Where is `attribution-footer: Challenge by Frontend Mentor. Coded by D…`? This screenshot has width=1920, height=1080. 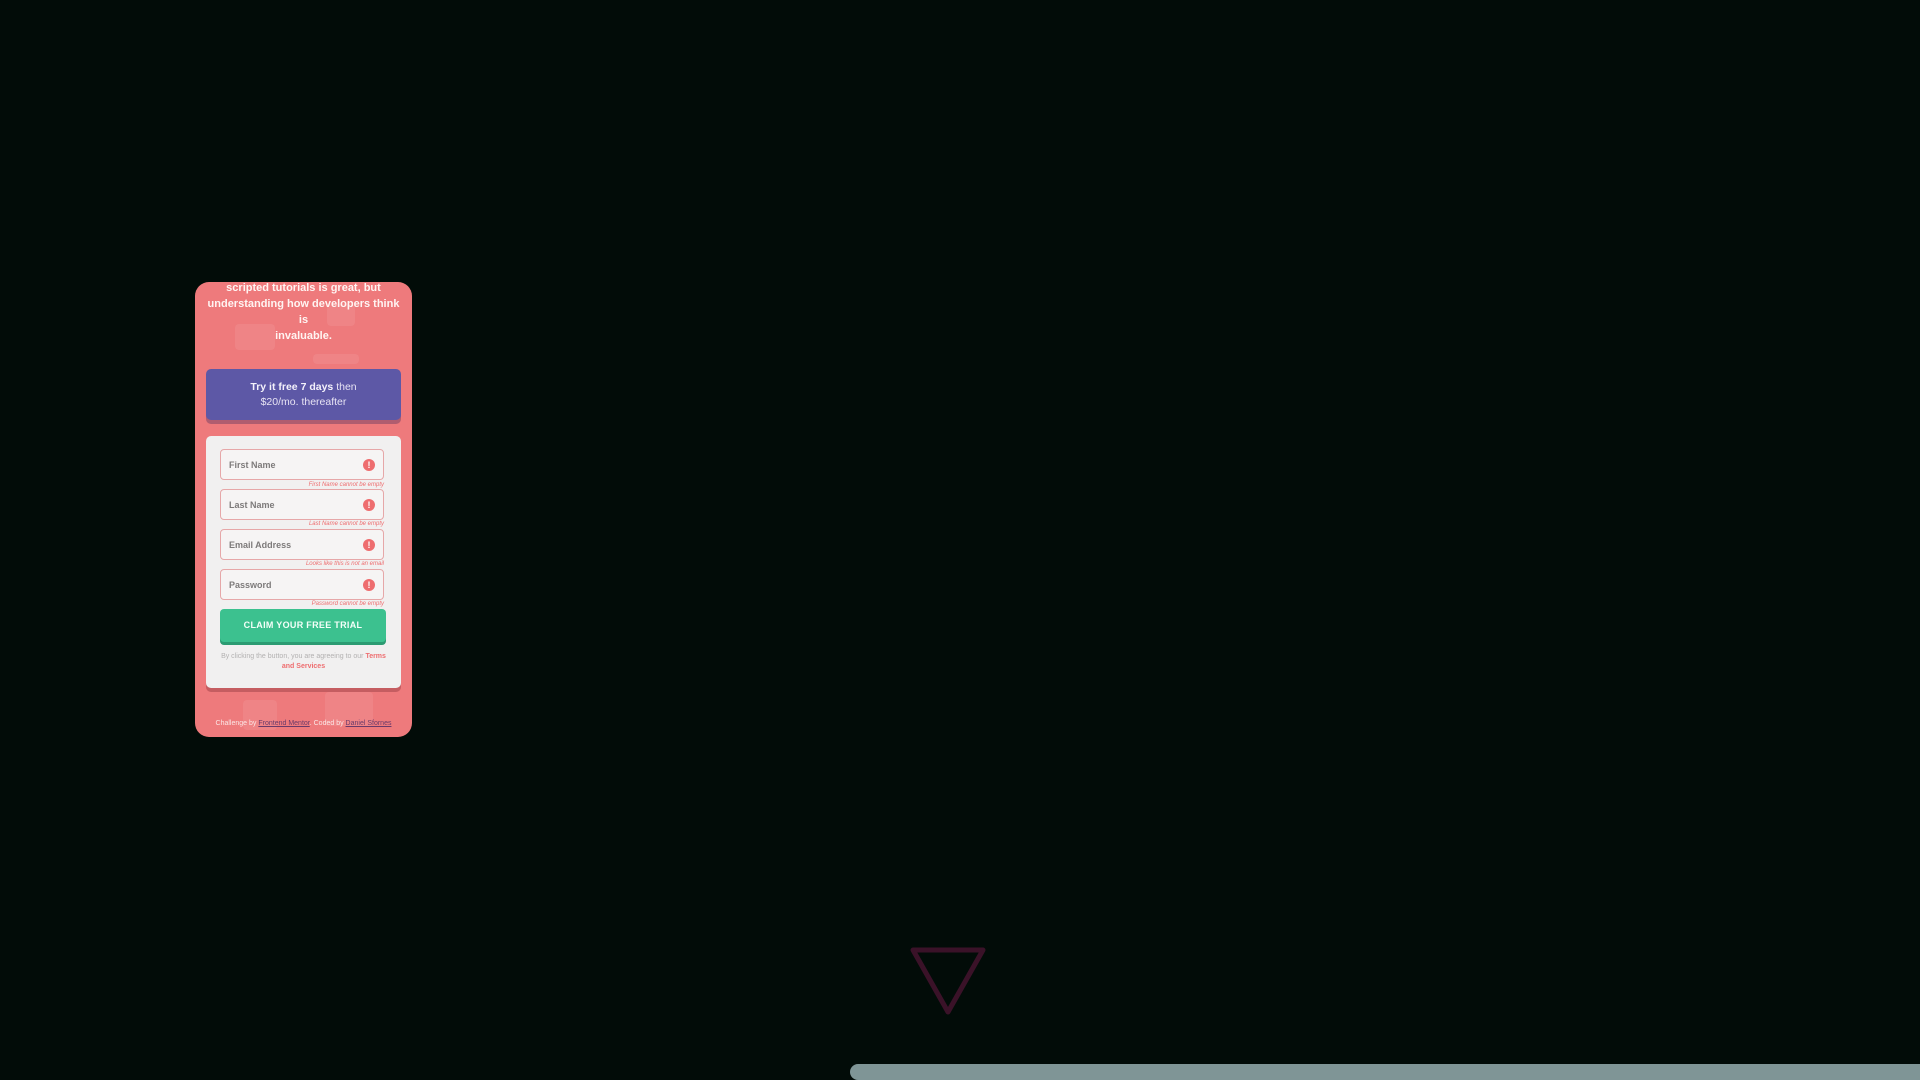 attribution-footer: Challenge by Frontend Mentor. Coded by D… is located at coordinates (303, 723).